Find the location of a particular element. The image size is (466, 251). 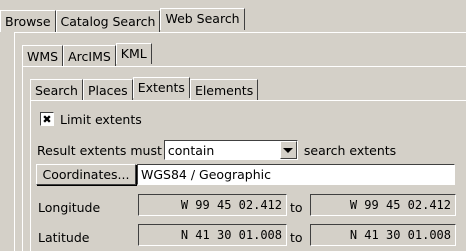

kml-tab-bar: Search Places Extents Elements is located at coordinates (144, 88).